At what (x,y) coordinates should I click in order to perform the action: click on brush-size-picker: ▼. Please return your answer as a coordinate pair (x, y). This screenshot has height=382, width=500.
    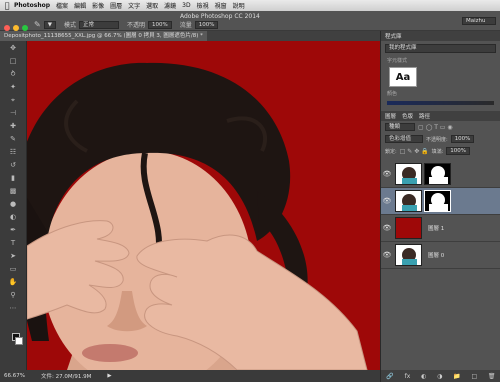
    Looking at the image, I should click on (49, 24).